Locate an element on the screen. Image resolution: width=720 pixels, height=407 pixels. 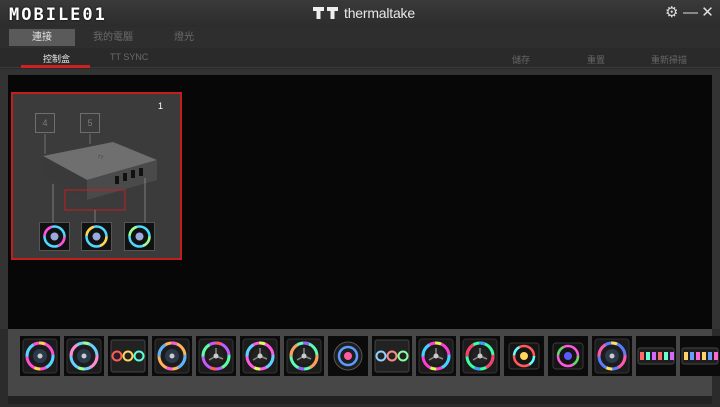
brand-logo: thermaltake is located at coordinates (364, 13).